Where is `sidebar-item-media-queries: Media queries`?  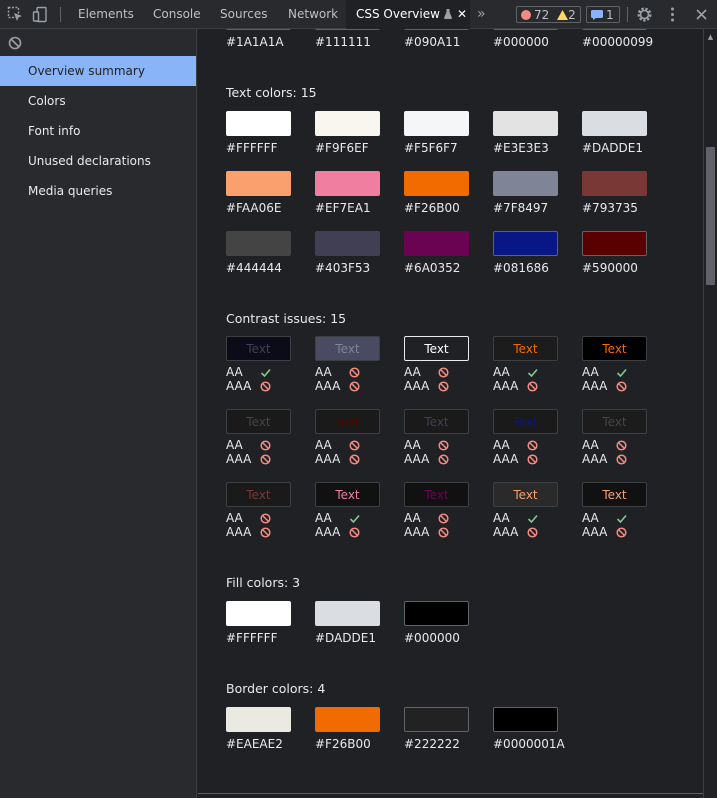
sidebar-item-media-queries: Media queries is located at coordinates (98, 191).